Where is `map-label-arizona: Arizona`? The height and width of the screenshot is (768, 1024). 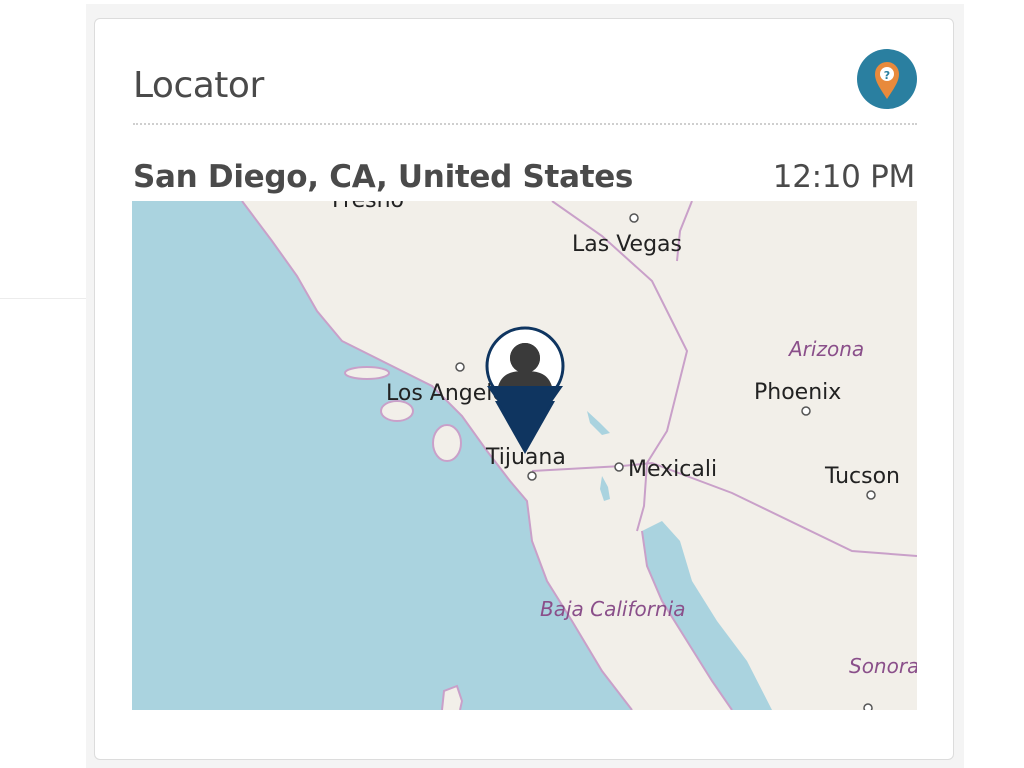 map-label-arizona: Arizona is located at coordinates (825, 349).